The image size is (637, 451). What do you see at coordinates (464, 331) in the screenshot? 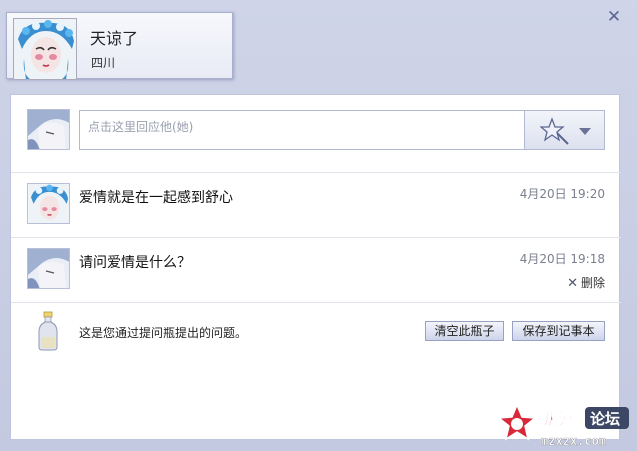
I see `clear-bottle-button: 清空此瓶子` at bounding box center [464, 331].